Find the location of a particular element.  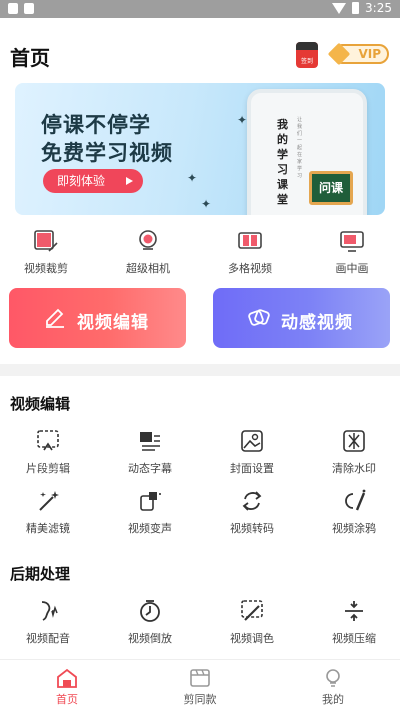

tool-voice-change: 视频变声 is located at coordinates (150, 512).